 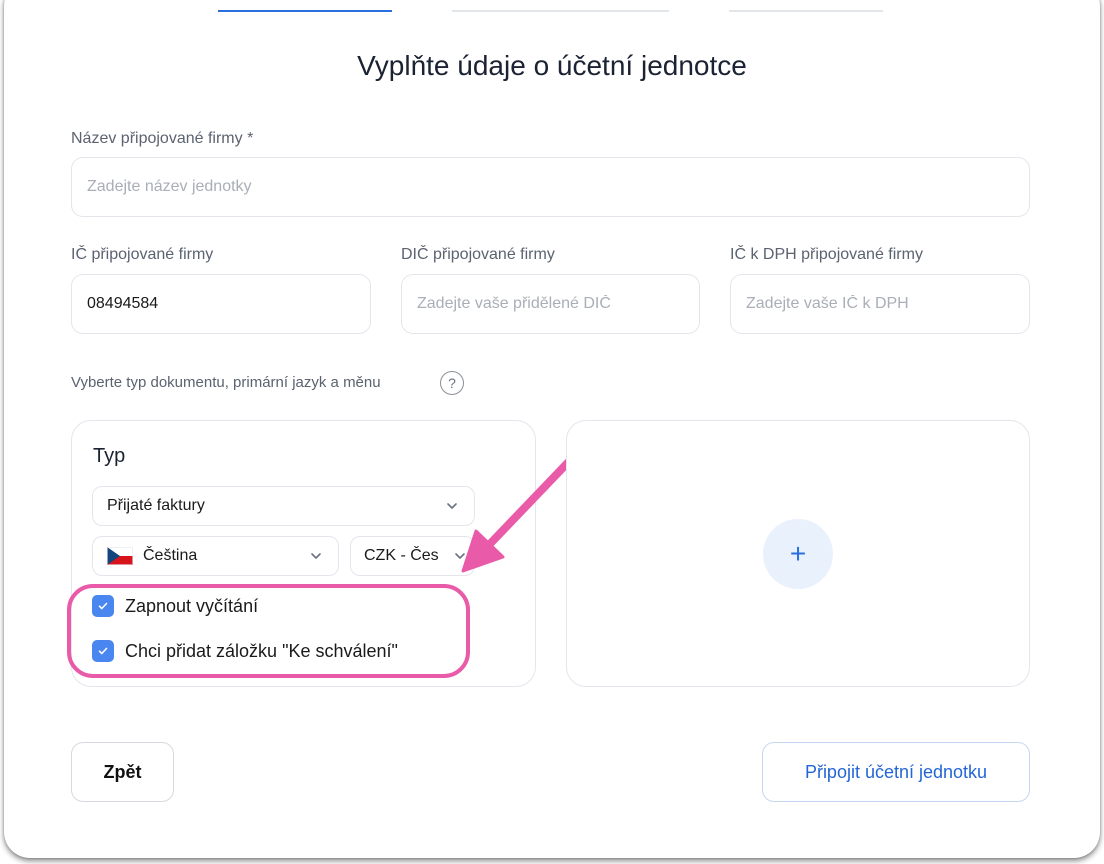 I want to click on back-button: Zpět, so click(x=122, y=772).